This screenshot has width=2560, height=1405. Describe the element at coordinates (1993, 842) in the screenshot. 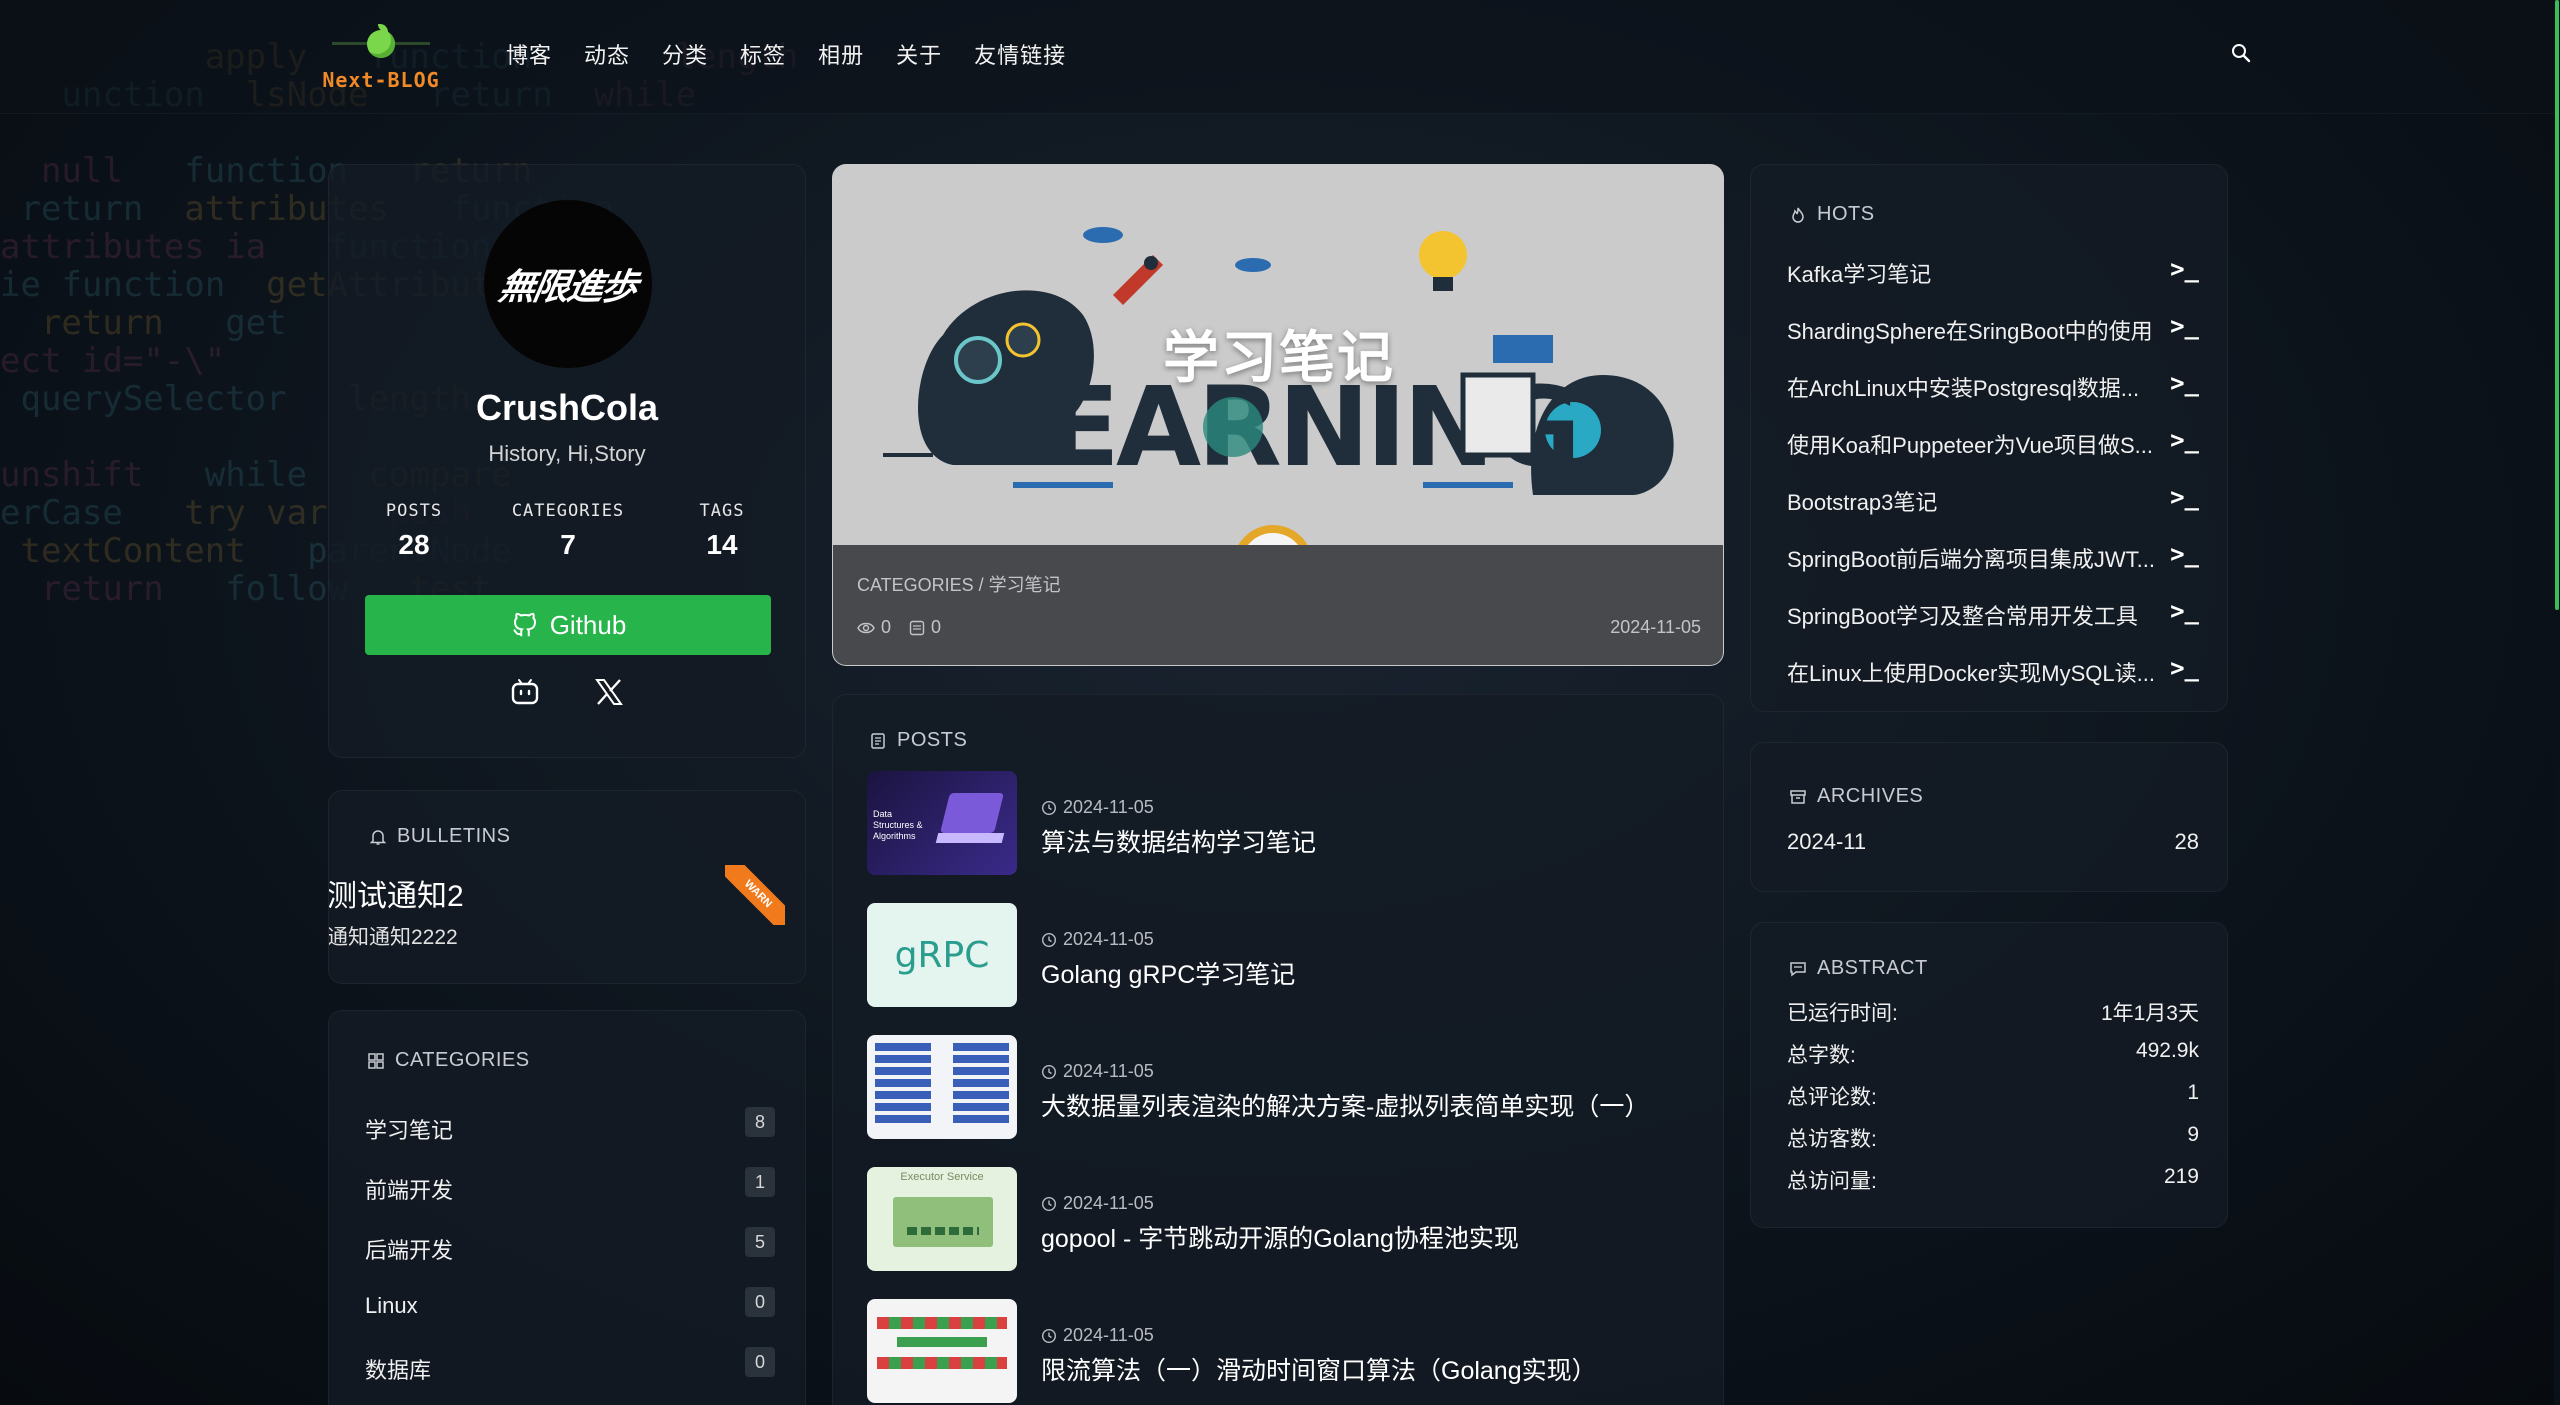

I see `archive-item: 2024-11 28` at that location.